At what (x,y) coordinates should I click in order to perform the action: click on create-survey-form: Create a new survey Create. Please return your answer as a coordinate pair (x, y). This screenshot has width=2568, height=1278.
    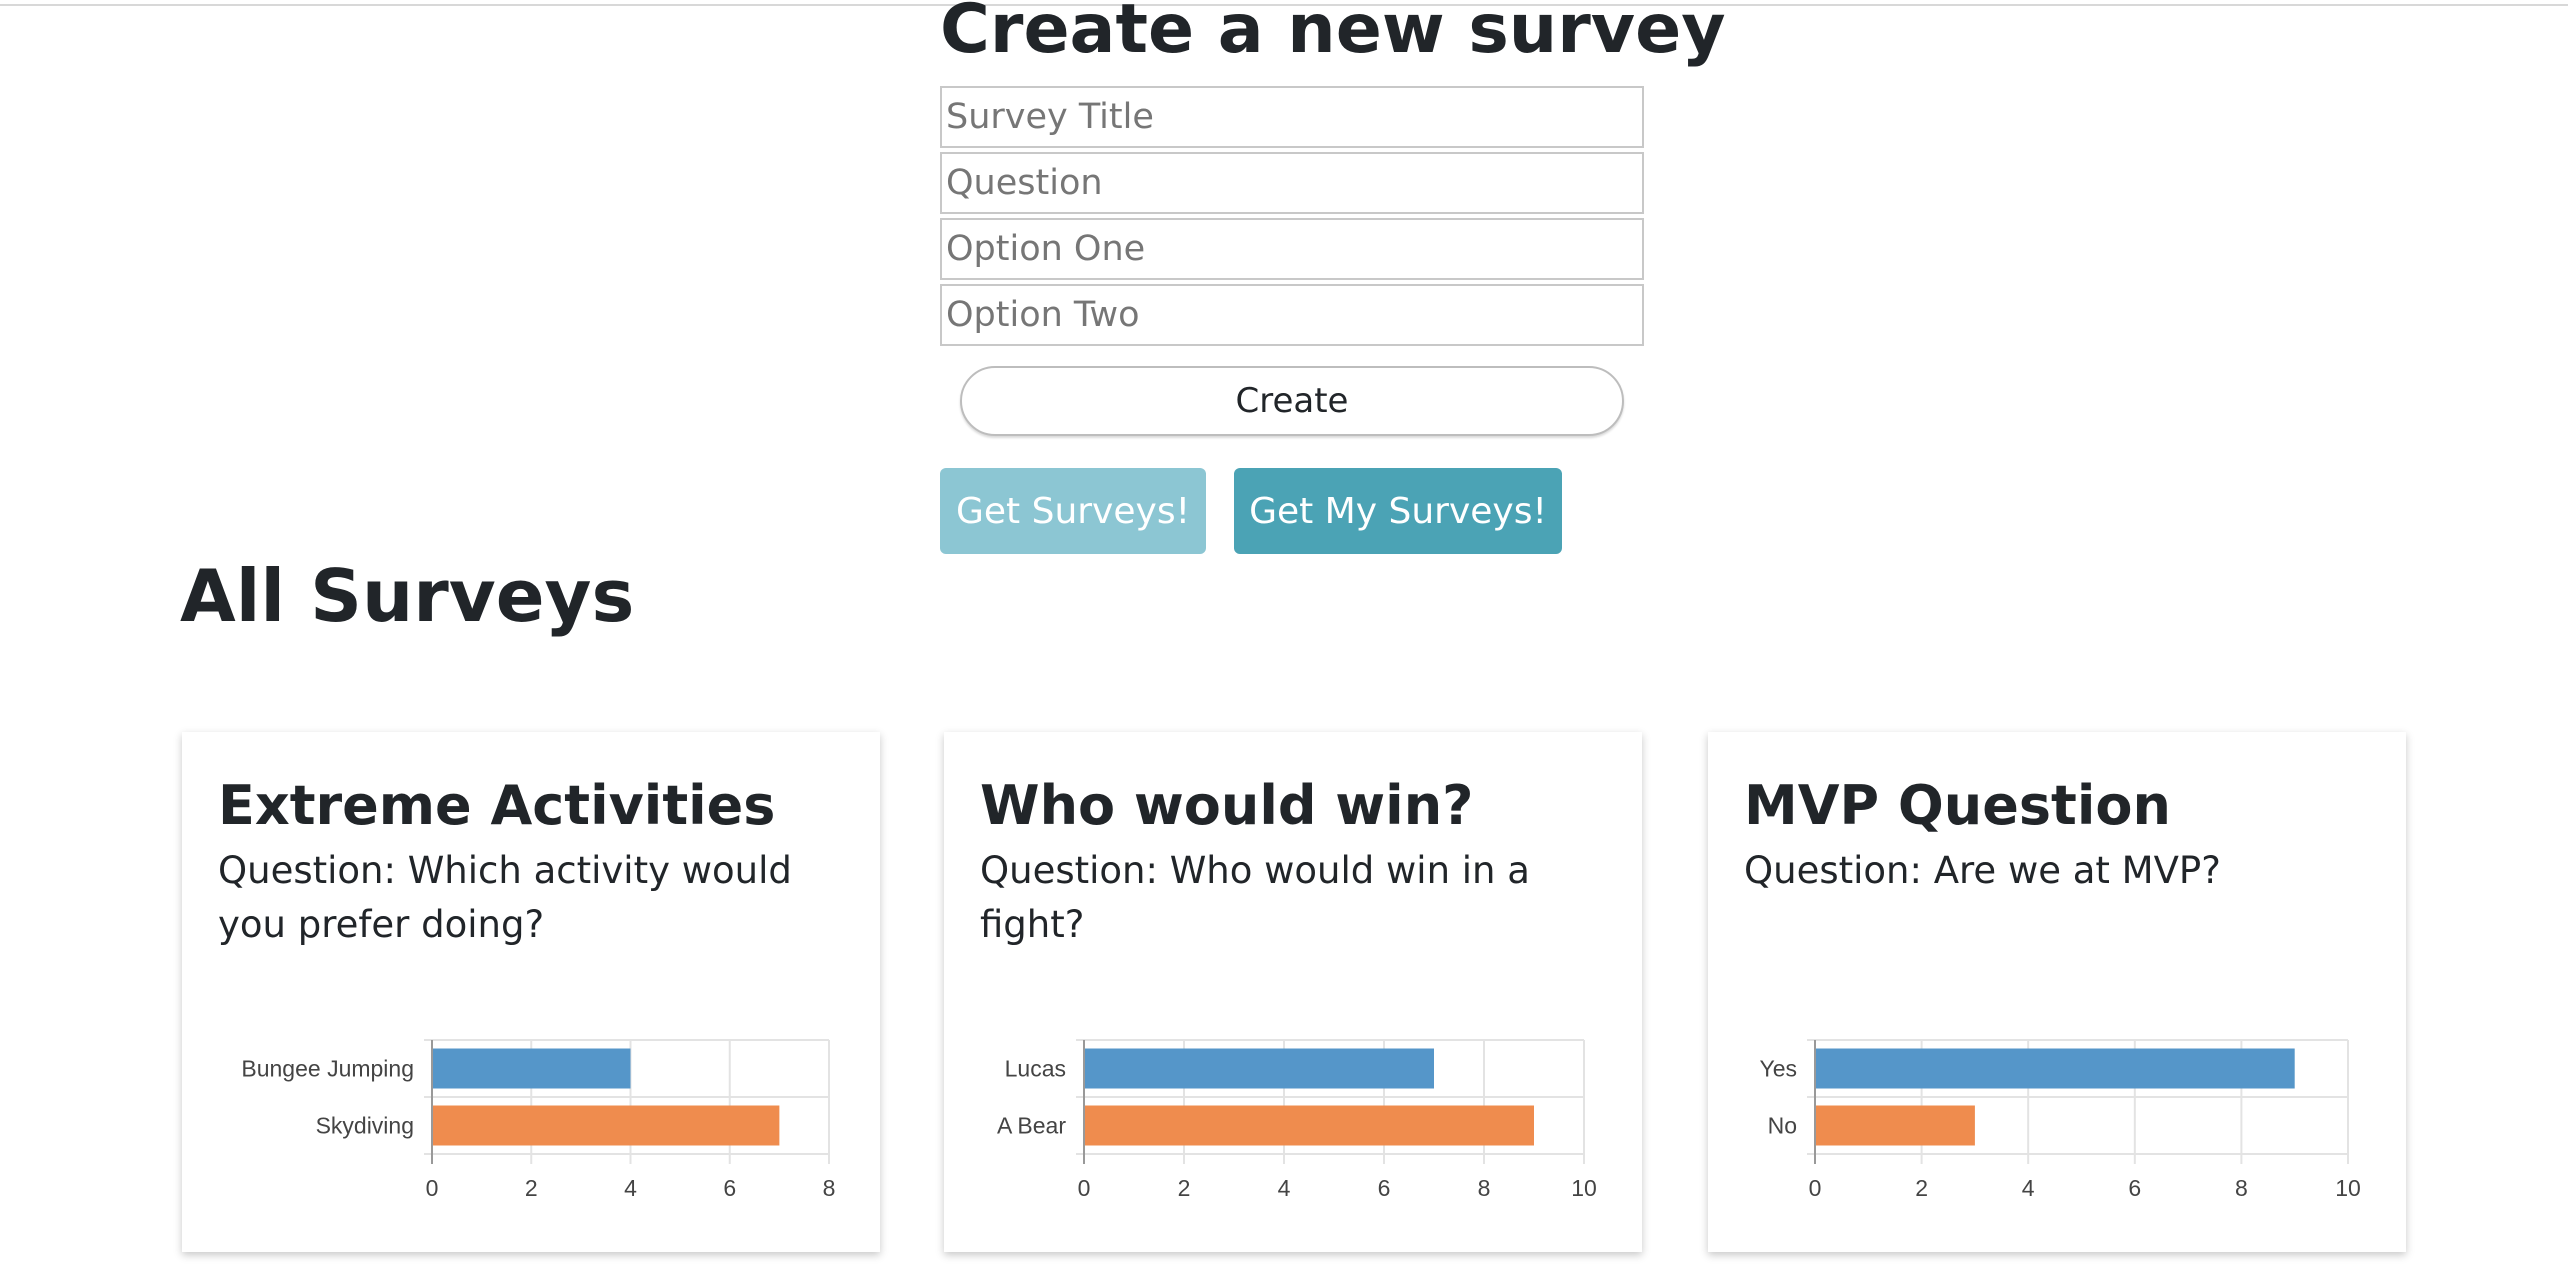
    Looking at the image, I should click on (1333, 218).